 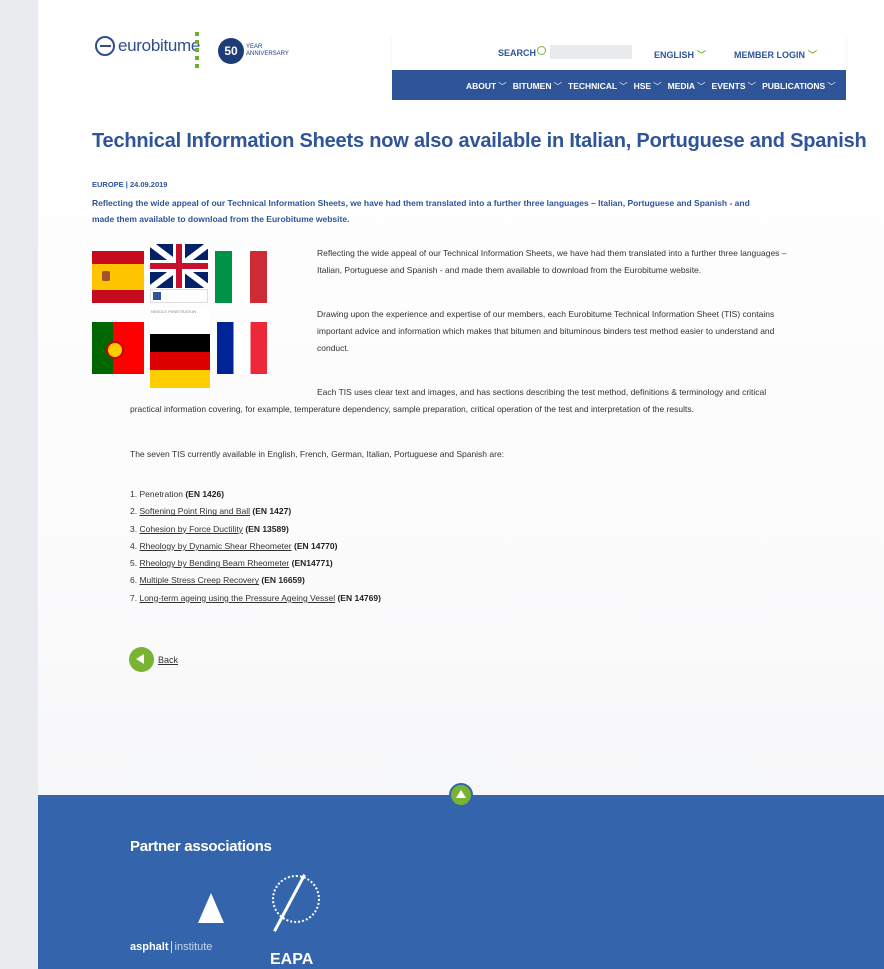 I want to click on document-thumbnail-text: NEEDLE PENETRATION, so click(x=180, y=319).